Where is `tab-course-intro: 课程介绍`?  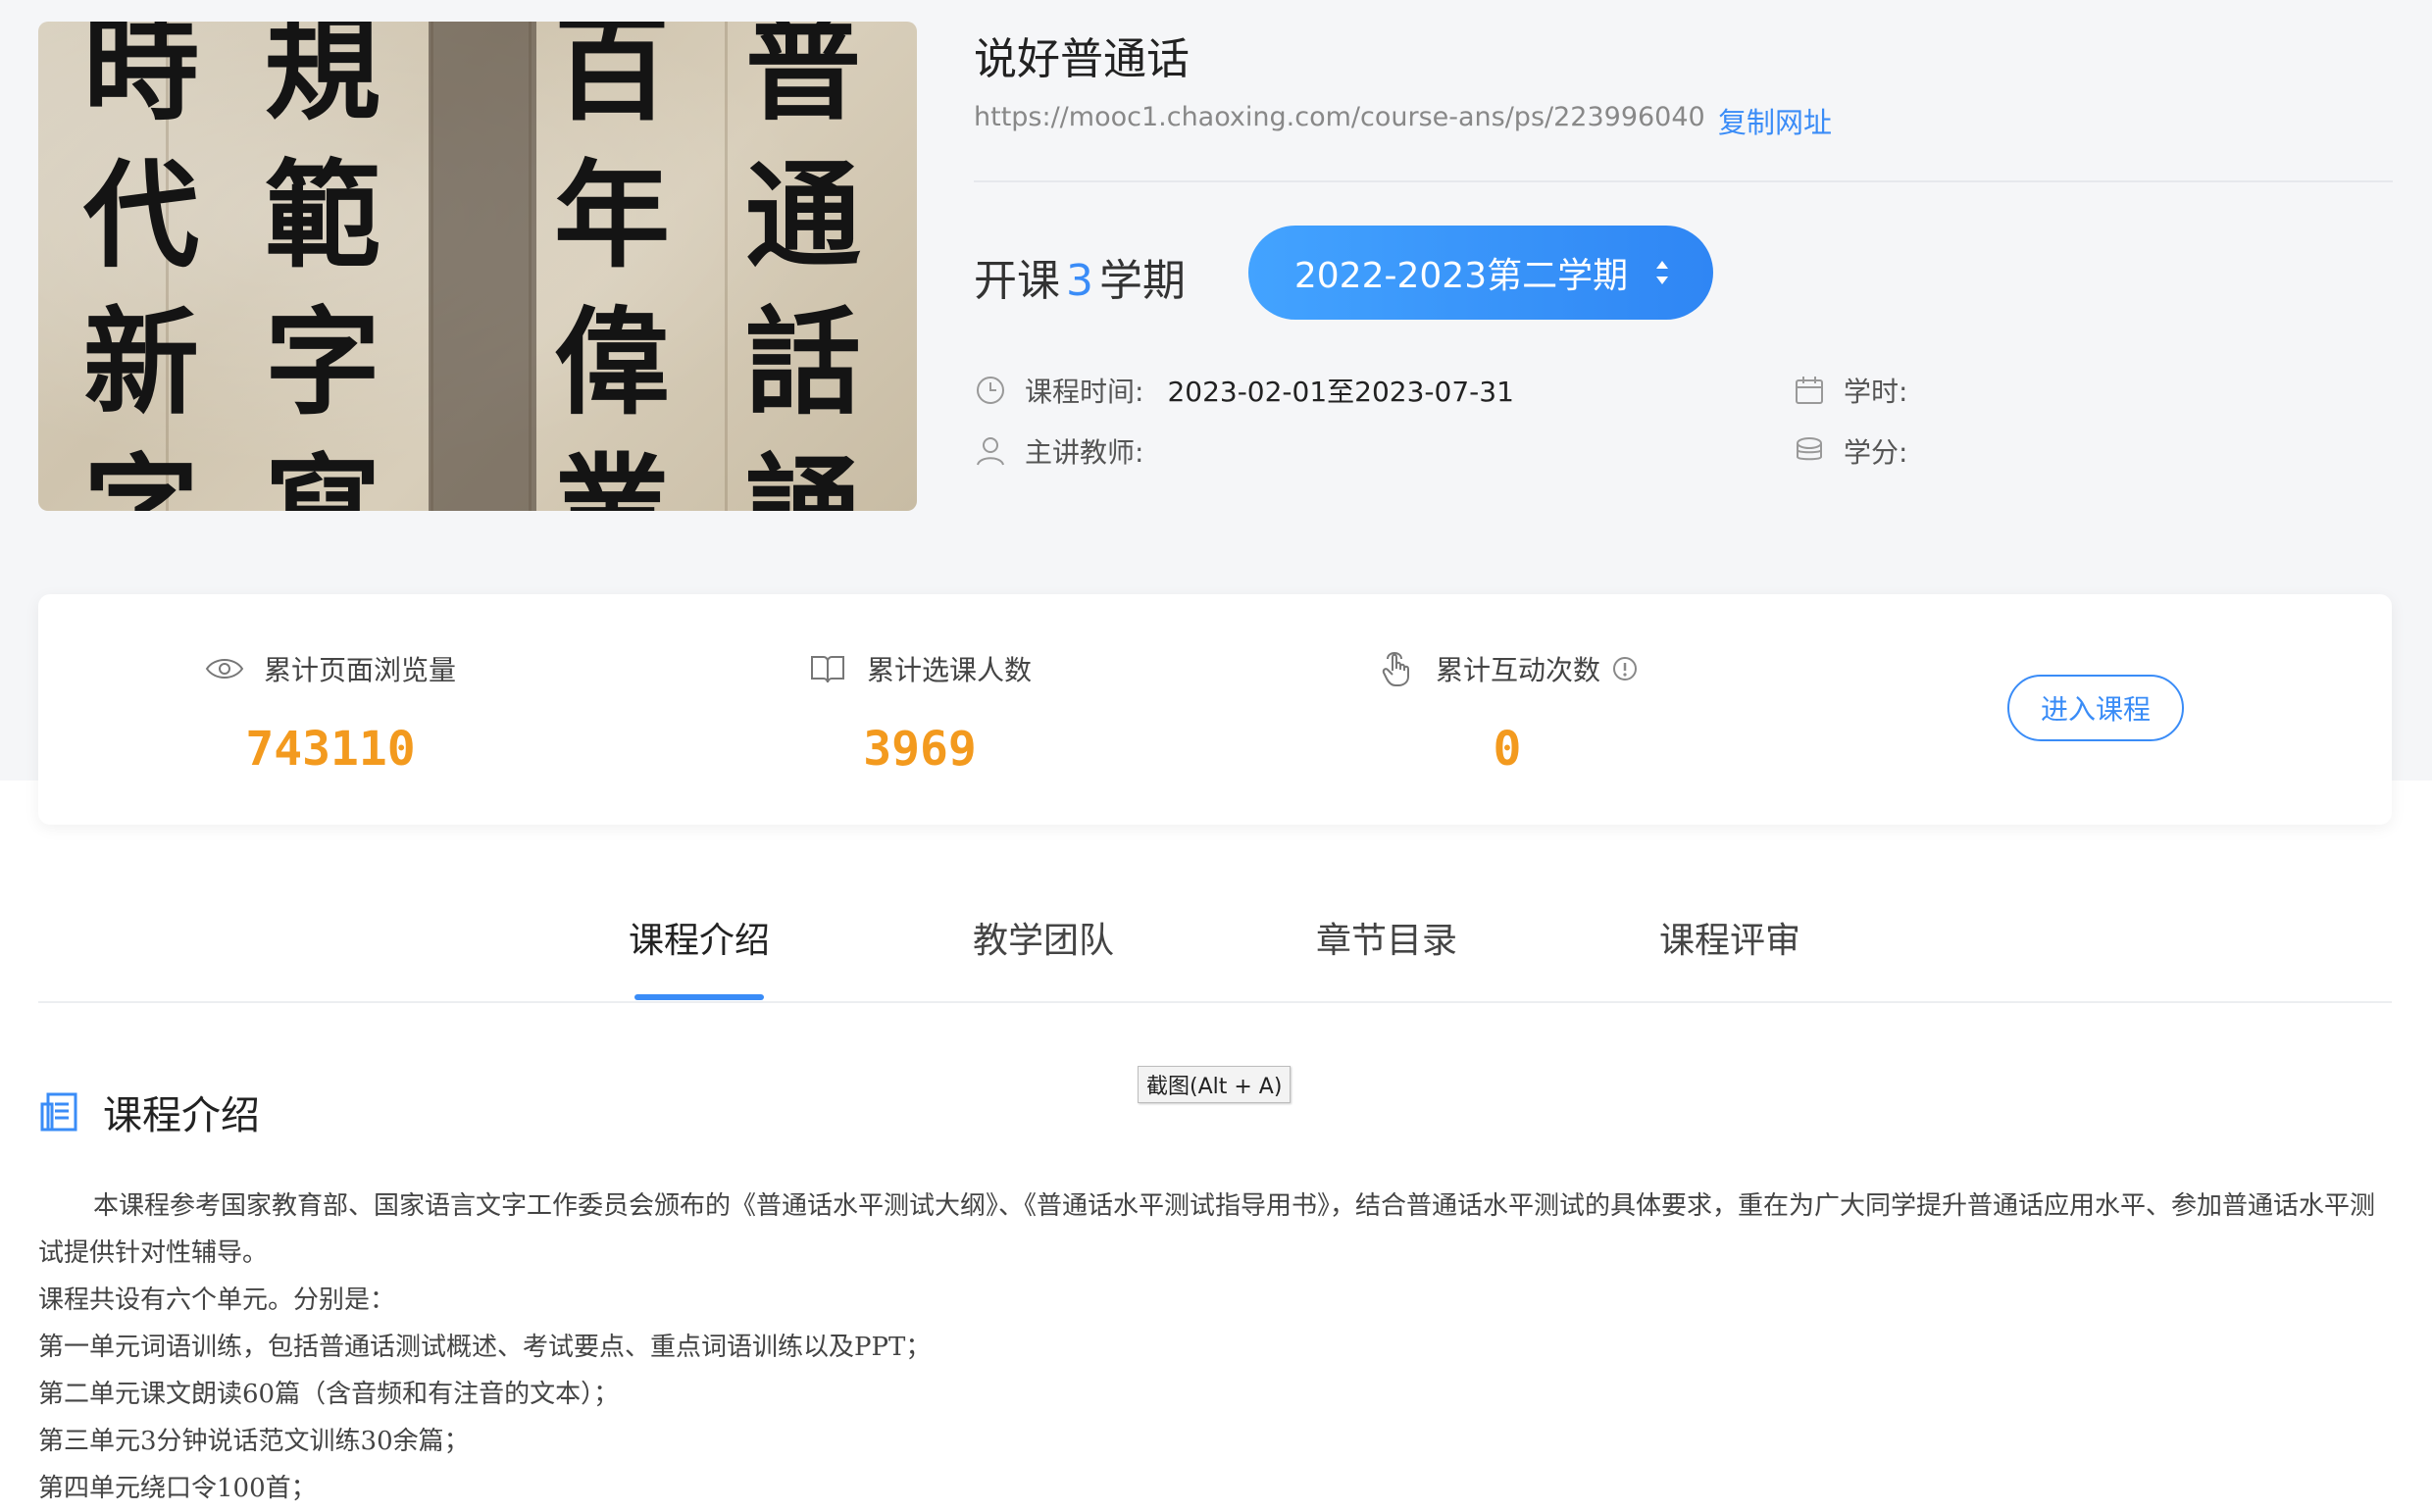 tab-course-intro: 课程介绍 is located at coordinates (699, 937).